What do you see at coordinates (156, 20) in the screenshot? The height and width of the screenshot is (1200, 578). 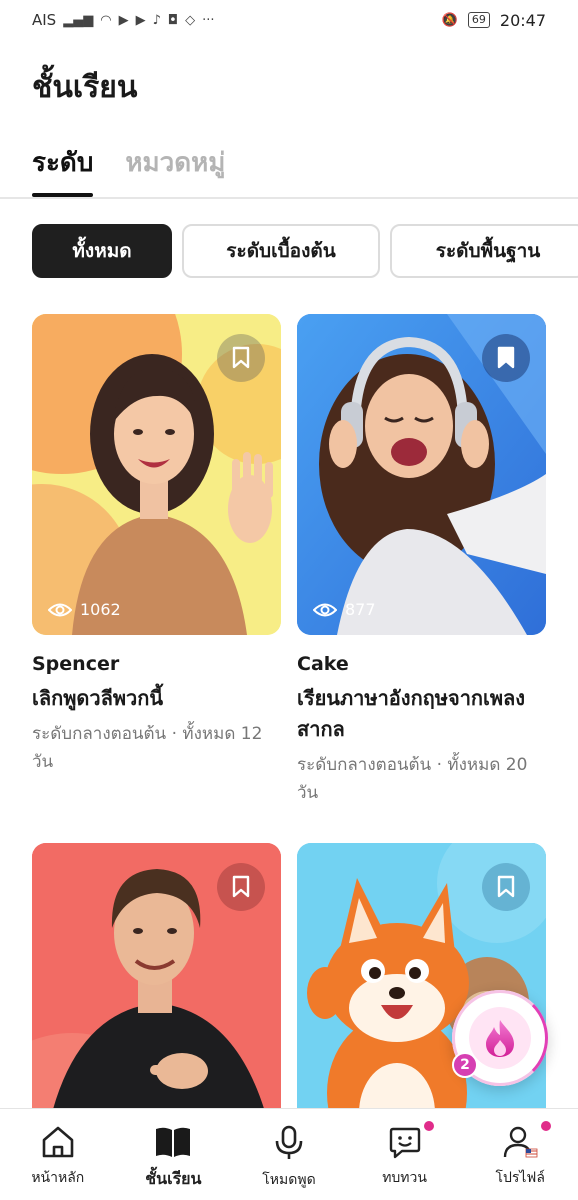 I see `tiktok-icon: ♪` at bounding box center [156, 20].